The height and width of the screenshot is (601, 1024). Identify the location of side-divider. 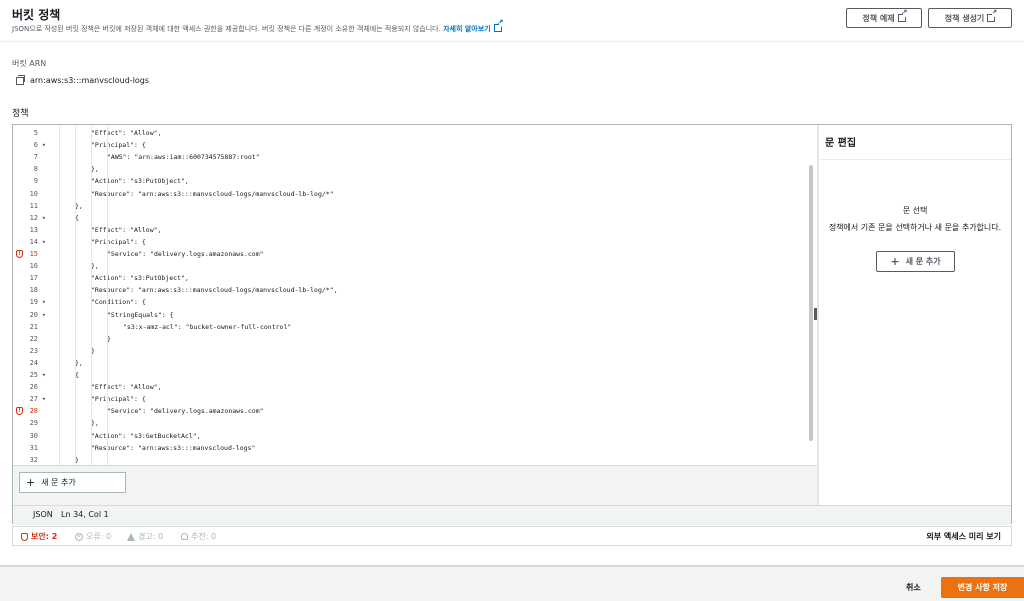
(915, 159).